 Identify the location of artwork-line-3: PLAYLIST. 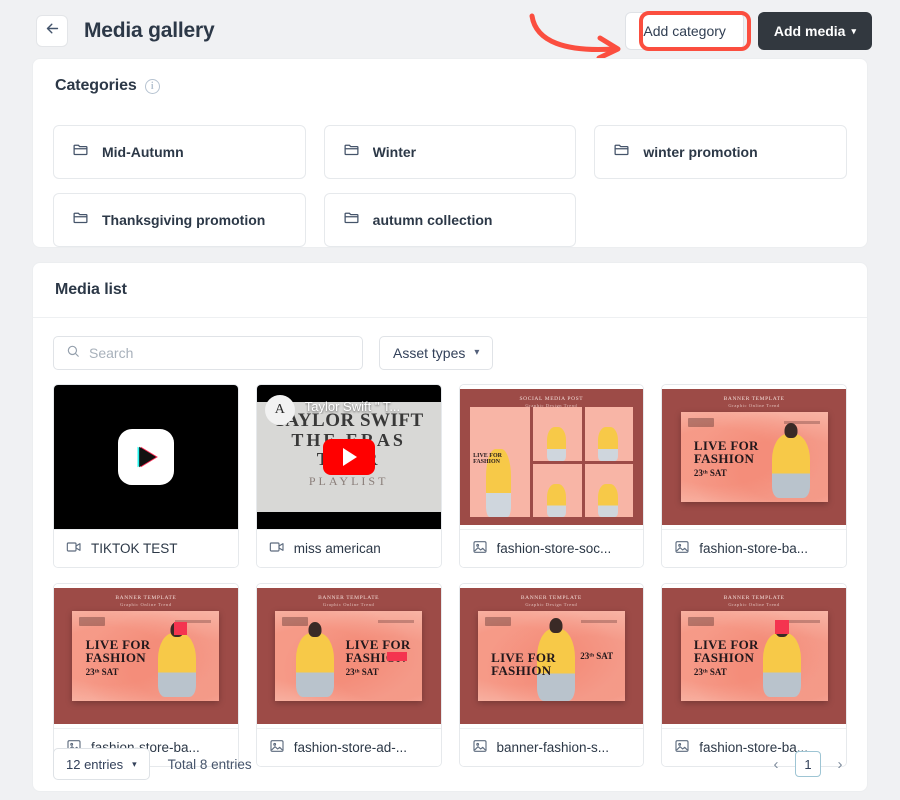
(348, 480).